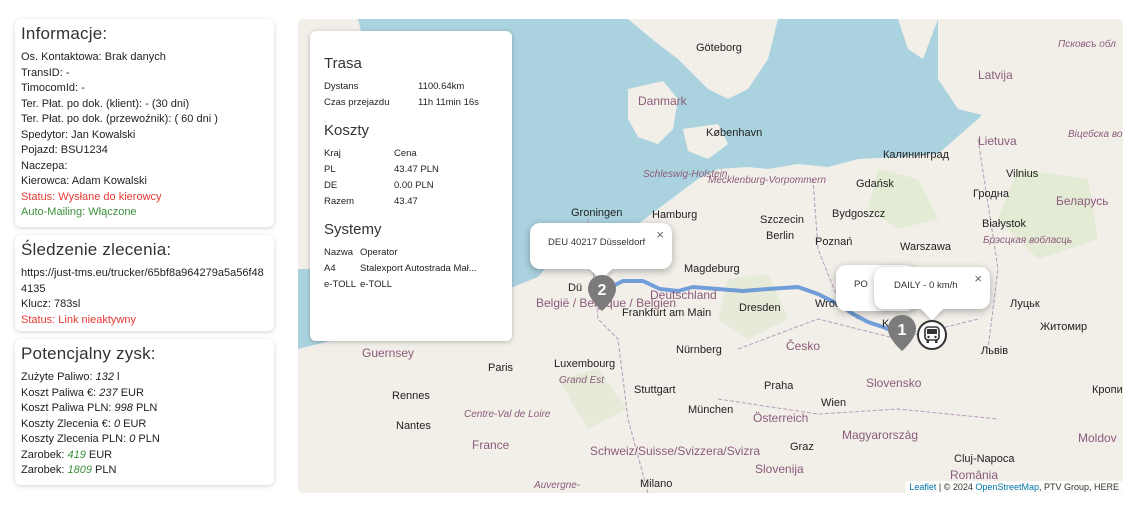 This screenshot has height=506, width=1137. I want to click on label-centre: Centre-Val de Loire, so click(507, 414).